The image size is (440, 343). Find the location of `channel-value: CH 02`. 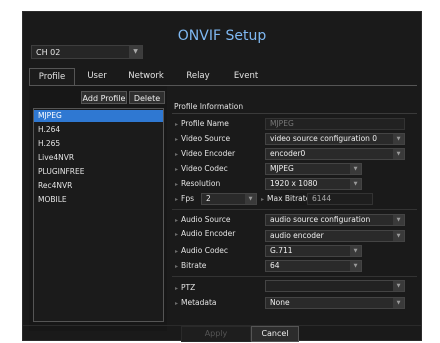

channel-value: CH 02 is located at coordinates (48, 52).